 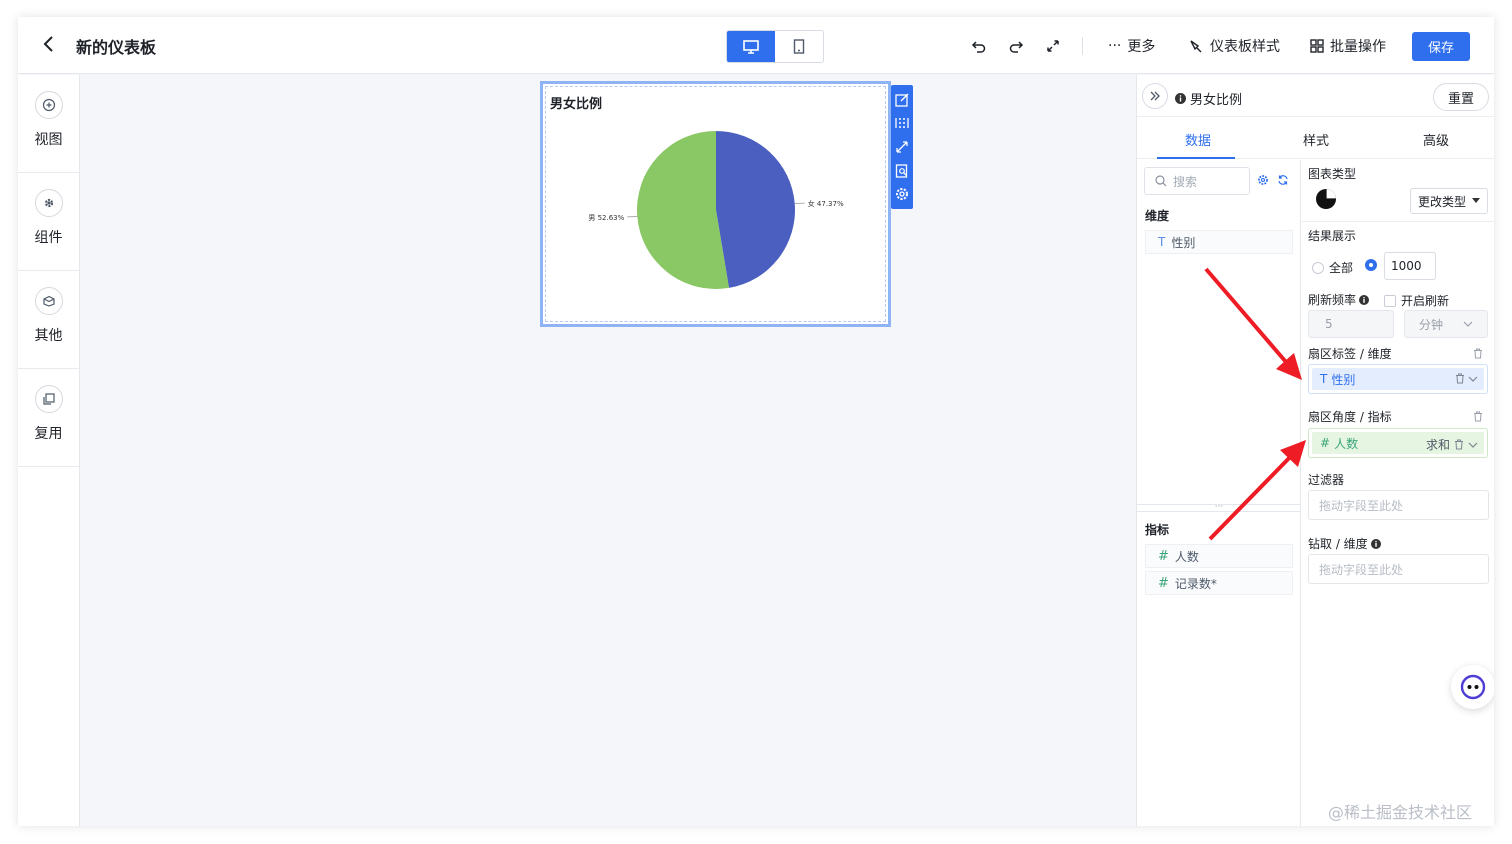 I want to click on settings-icon, so click(x=902, y=194).